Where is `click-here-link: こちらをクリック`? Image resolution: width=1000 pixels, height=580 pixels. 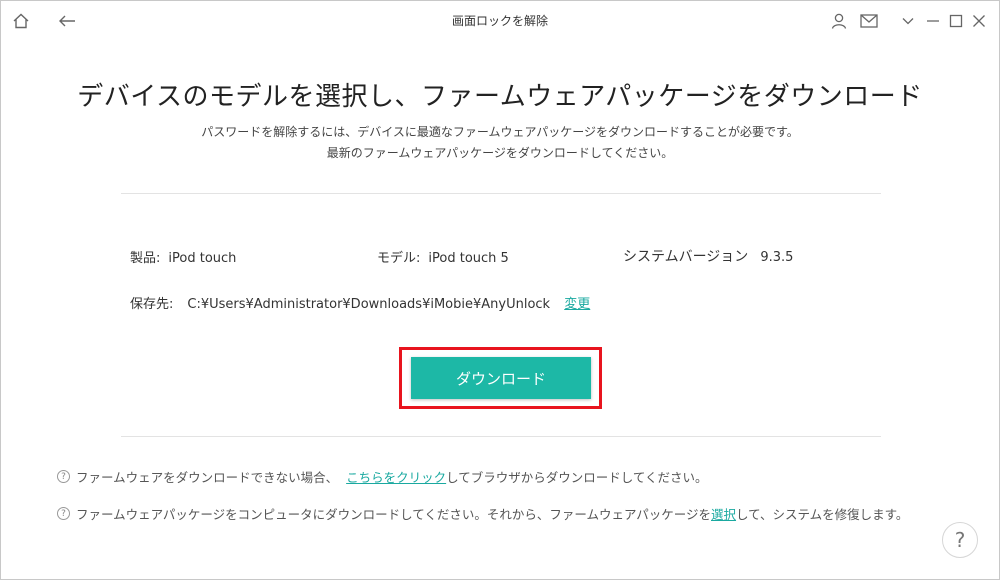 click-here-link: こちらをクリック is located at coordinates (396, 476).